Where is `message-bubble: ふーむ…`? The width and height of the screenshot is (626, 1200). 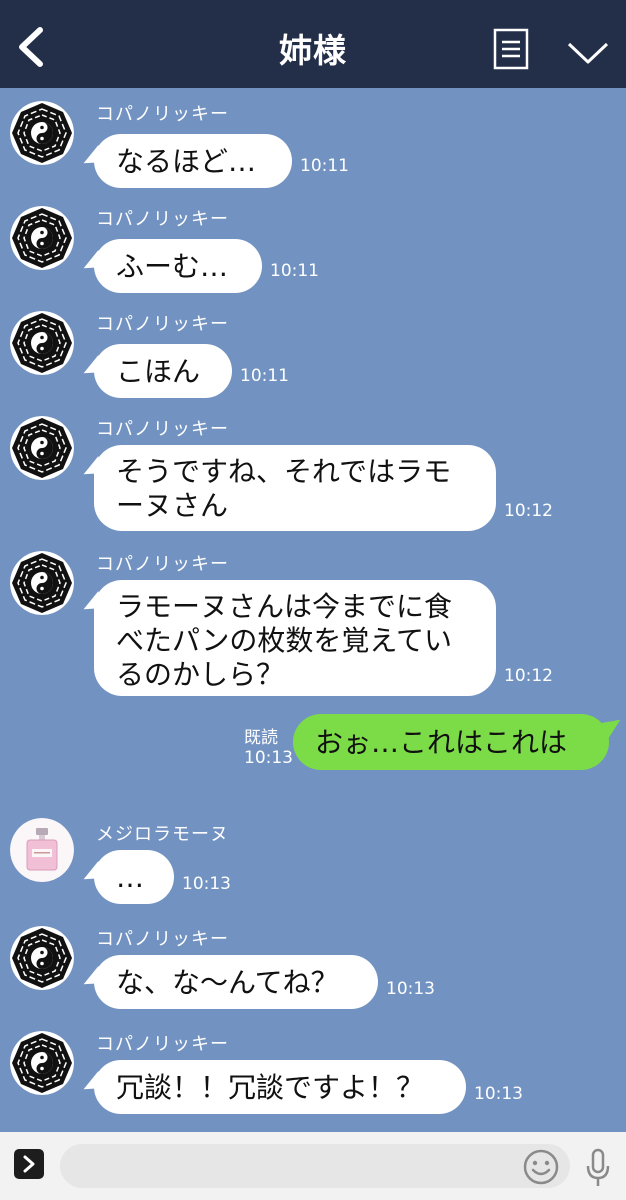 message-bubble: ふーむ… is located at coordinates (178, 266).